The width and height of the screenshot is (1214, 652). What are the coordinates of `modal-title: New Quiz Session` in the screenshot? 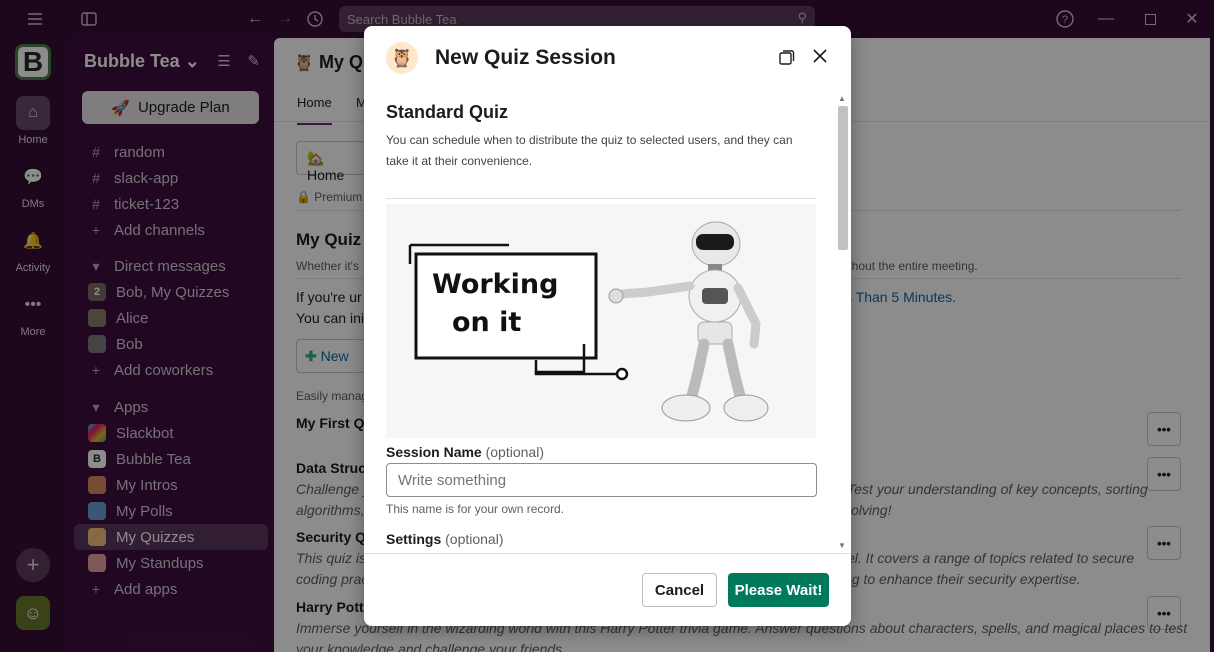 It's located at (525, 57).